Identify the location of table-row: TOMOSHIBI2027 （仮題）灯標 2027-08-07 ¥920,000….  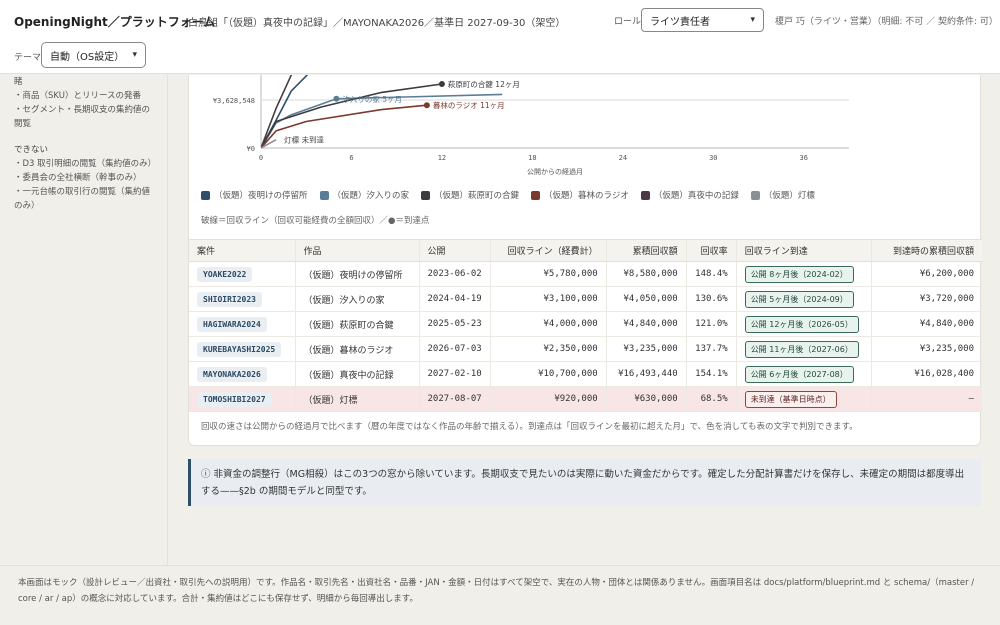
(585, 399).